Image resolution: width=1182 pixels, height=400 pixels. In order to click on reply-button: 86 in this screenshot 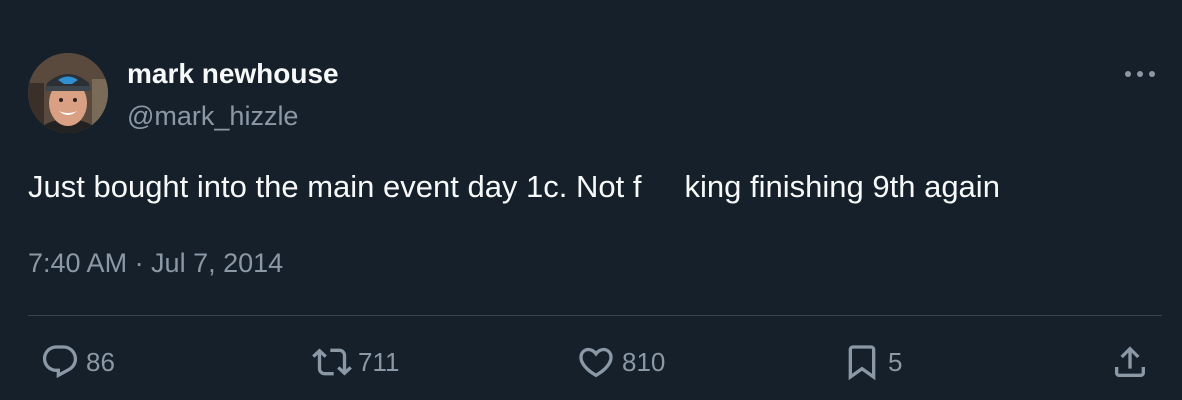, I will do `click(77, 362)`.